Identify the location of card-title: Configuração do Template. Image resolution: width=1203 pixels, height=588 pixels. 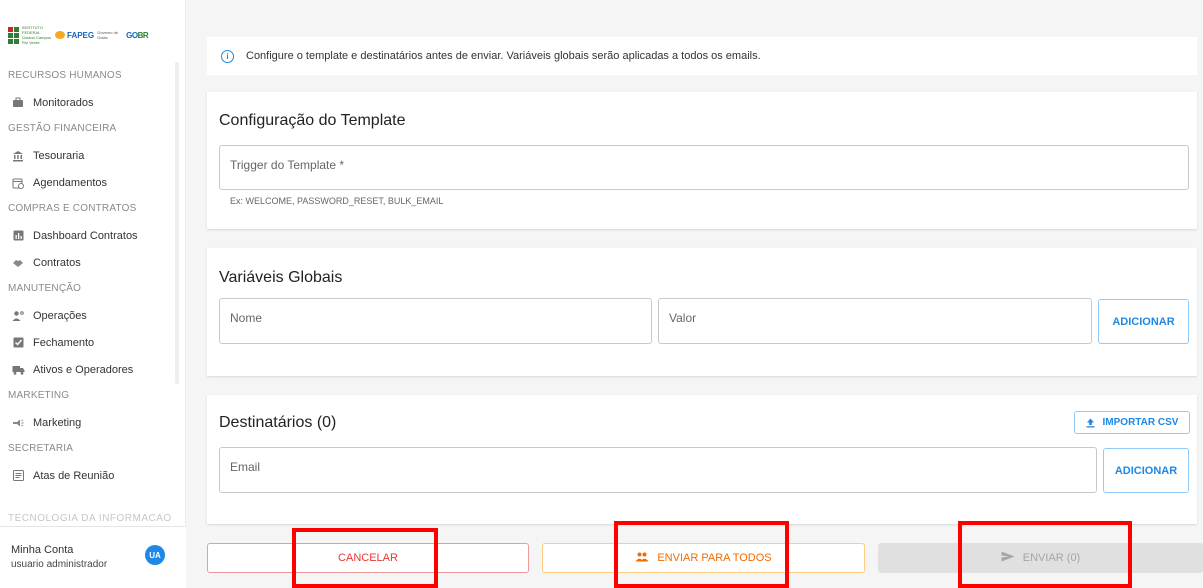
(312, 120).